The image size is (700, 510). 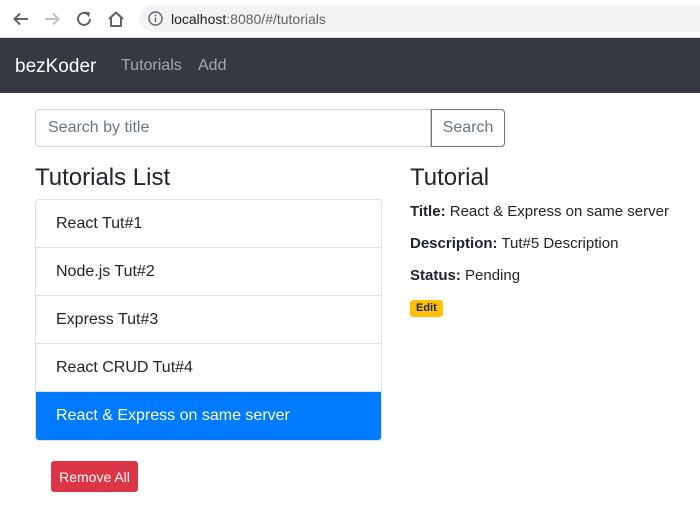 What do you see at coordinates (350, 65) in the screenshot?
I see `app-navbar: bezKoder Tutorials Add` at bounding box center [350, 65].